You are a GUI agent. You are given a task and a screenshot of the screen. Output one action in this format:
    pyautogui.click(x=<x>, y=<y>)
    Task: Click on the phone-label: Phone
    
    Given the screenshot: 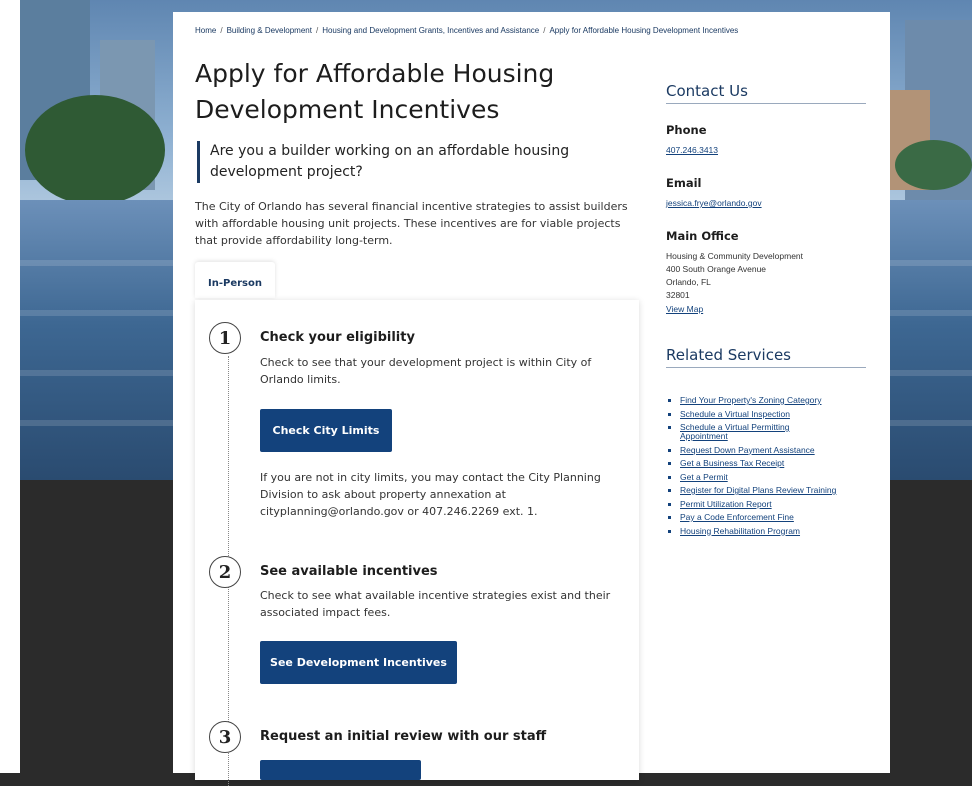 What is the action you would take?
    pyautogui.click(x=686, y=130)
    